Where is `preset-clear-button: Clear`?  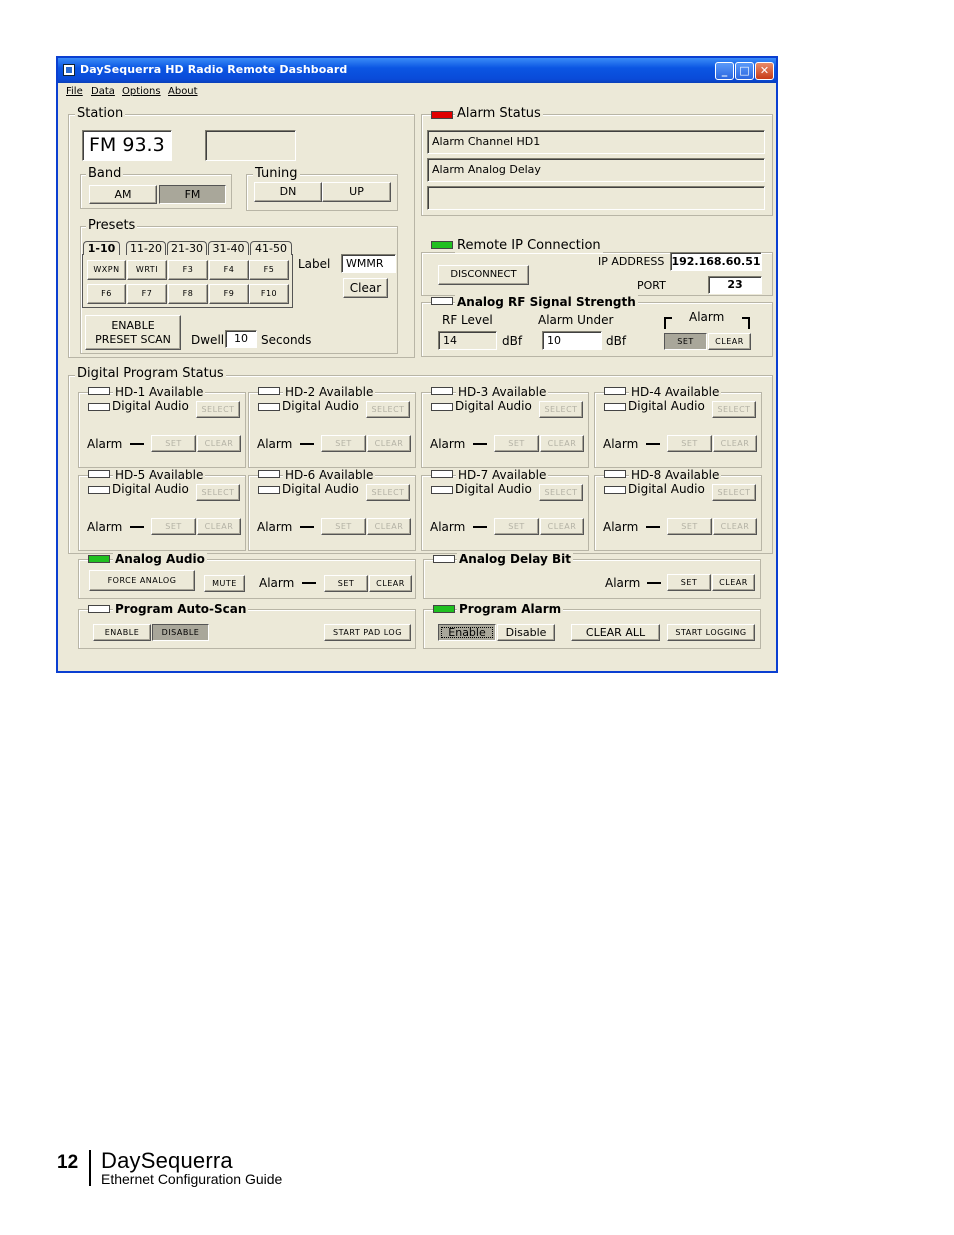 preset-clear-button: Clear is located at coordinates (365, 288).